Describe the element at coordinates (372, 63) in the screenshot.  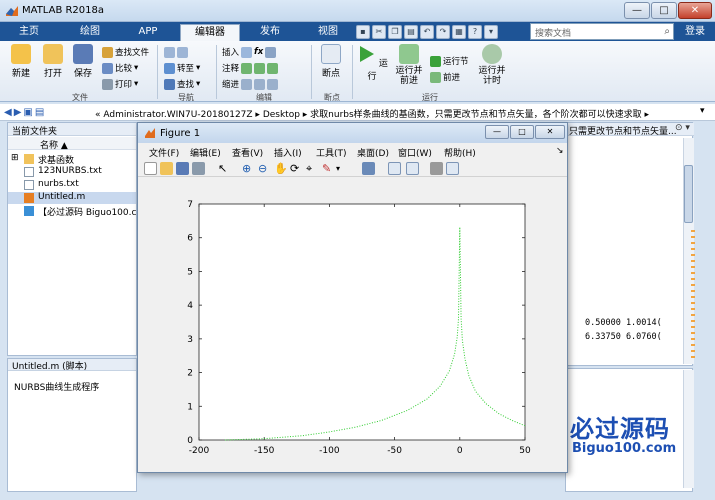
I see `run-button: 运行` at that location.